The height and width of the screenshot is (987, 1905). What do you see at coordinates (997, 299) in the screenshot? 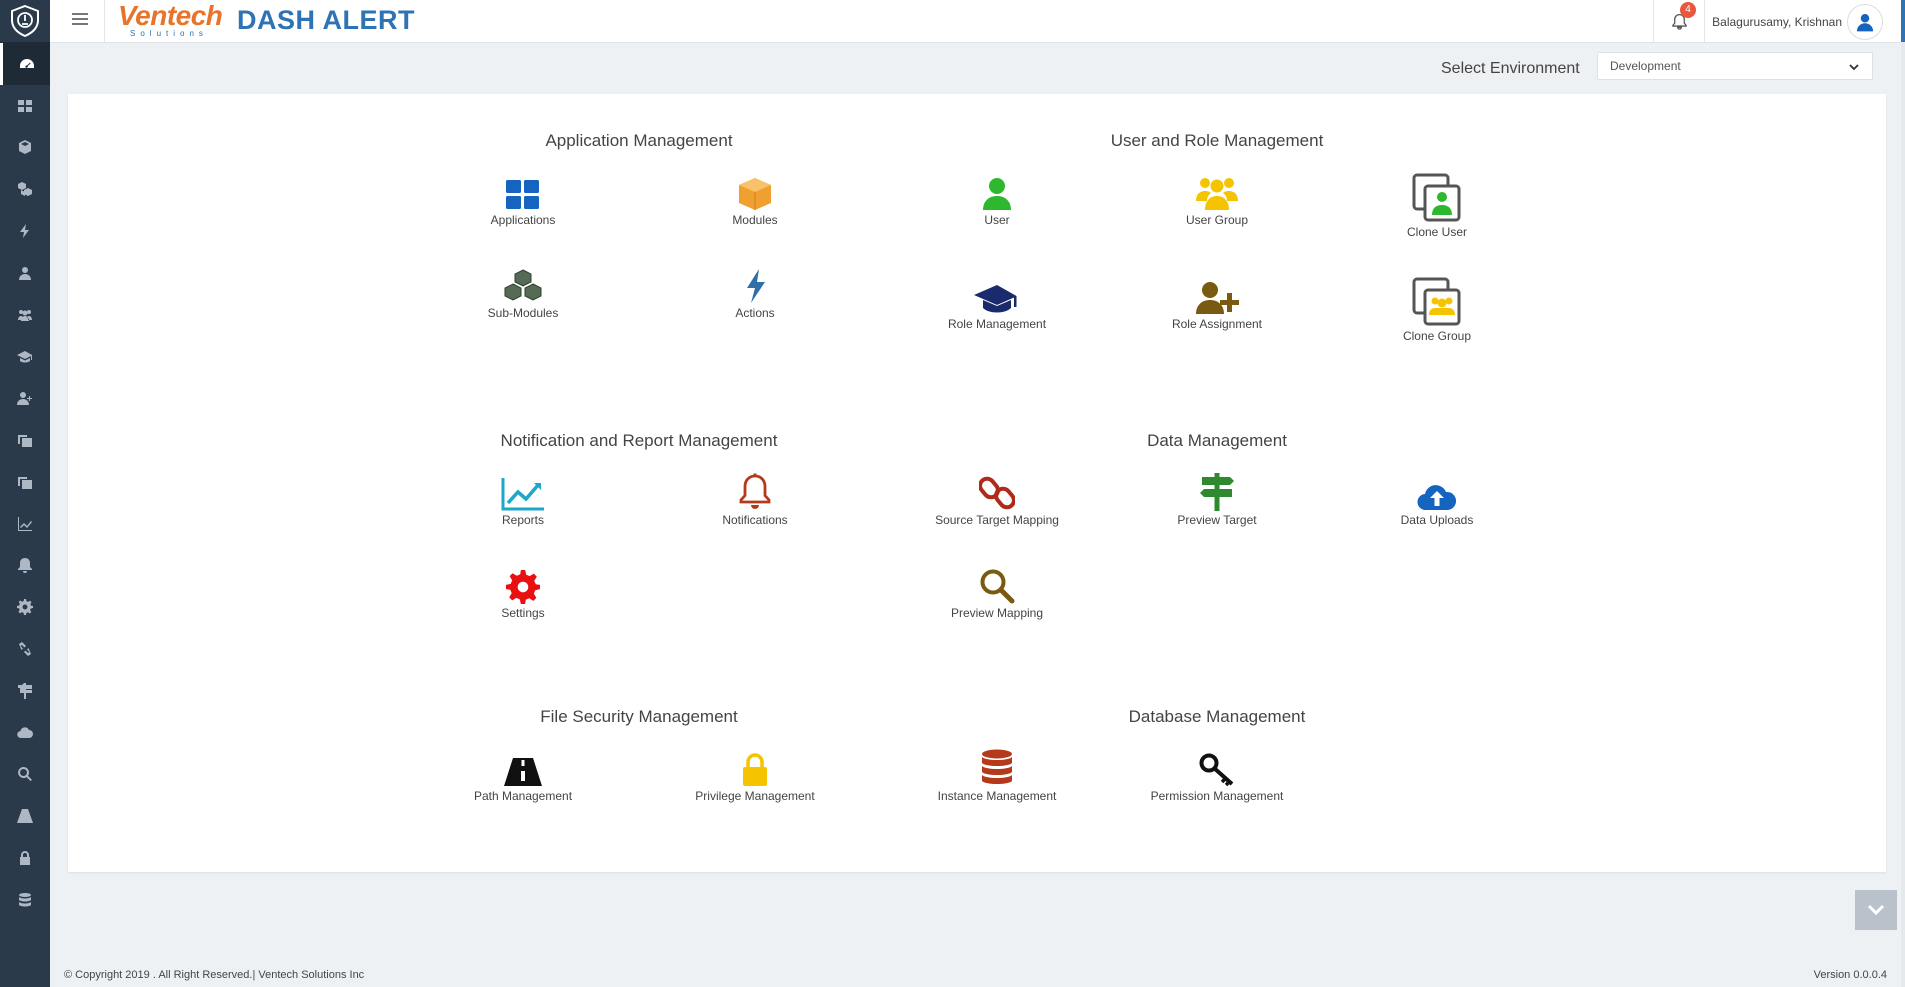
I see `graduation-cap-icon` at bounding box center [997, 299].